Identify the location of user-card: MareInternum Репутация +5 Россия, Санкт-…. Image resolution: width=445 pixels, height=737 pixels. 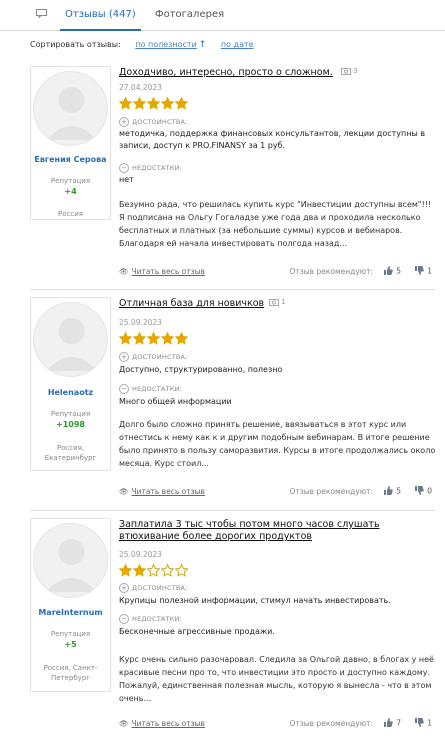
(70, 605).